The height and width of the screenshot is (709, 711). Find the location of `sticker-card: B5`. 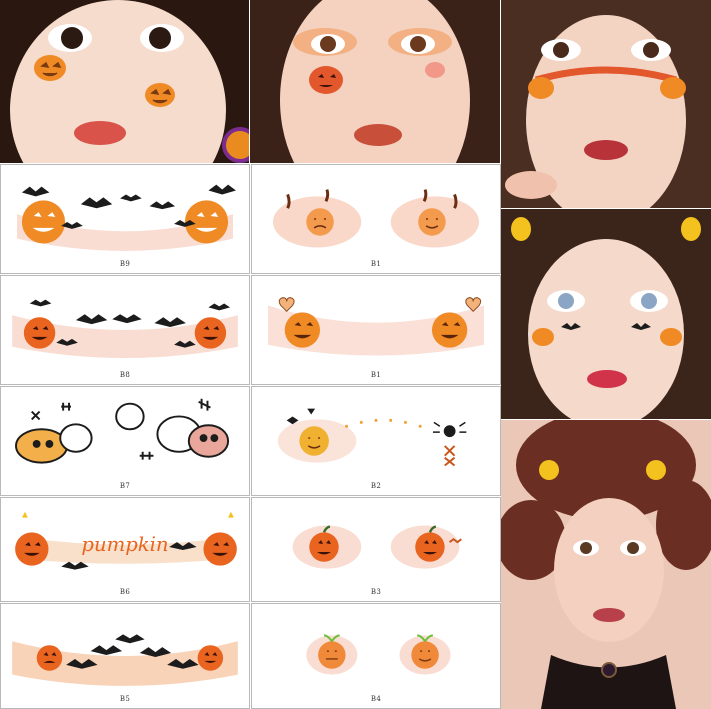

sticker-card: B5 is located at coordinates (125, 656).